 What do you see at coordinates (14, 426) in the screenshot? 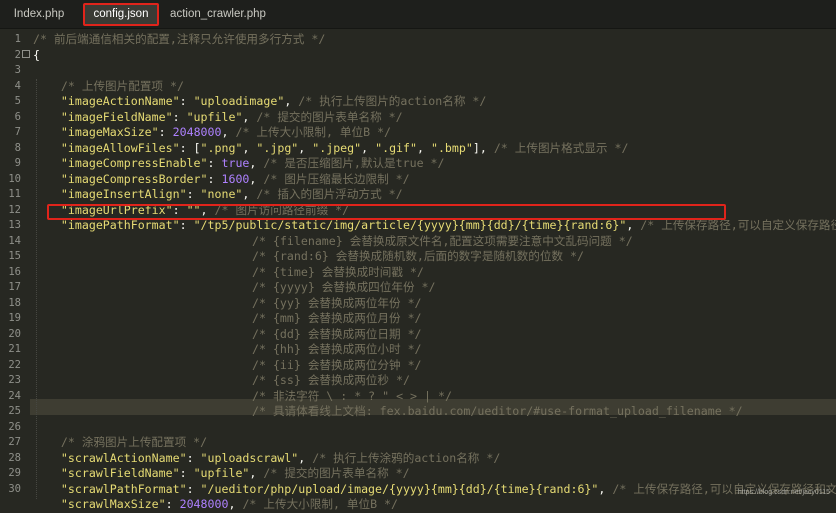
I see `line-number: 26` at bounding box center [14, 426].